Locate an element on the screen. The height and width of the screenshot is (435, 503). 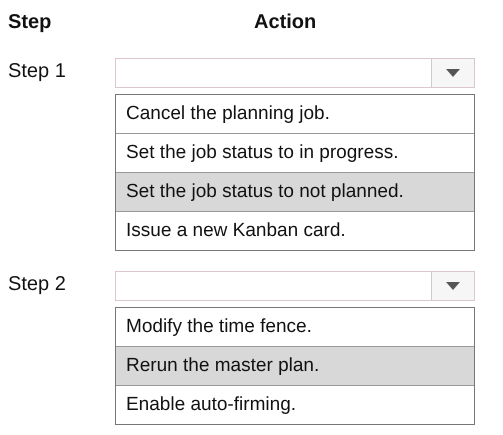
dropdown-option: Cancel the planning job. is located at coordinates (295, 114).